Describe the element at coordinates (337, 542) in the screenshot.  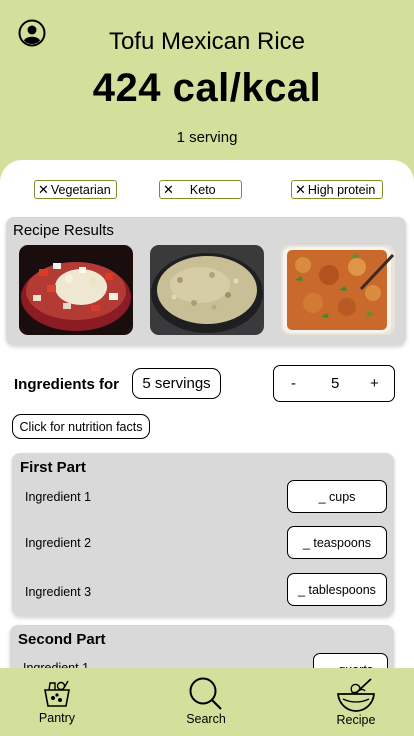
I see `ingredient-amount-input: _ teaspoons` at that location.